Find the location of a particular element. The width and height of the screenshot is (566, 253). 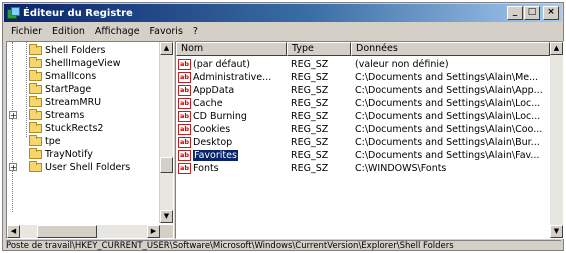

scroll-right-icon: ▶ is located at coordinates (153, 231).